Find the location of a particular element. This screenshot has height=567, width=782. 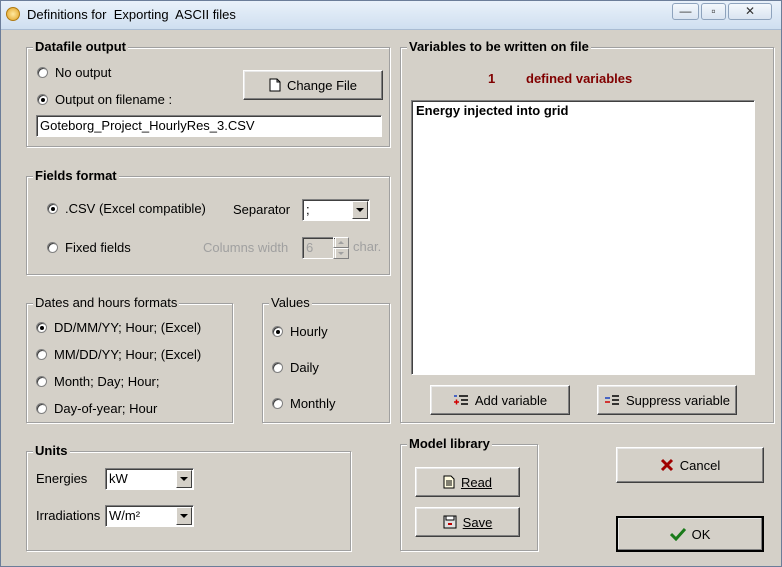

radio-date-format-2-label: Month; Day; Hour; is located at coordinates (107, 381).